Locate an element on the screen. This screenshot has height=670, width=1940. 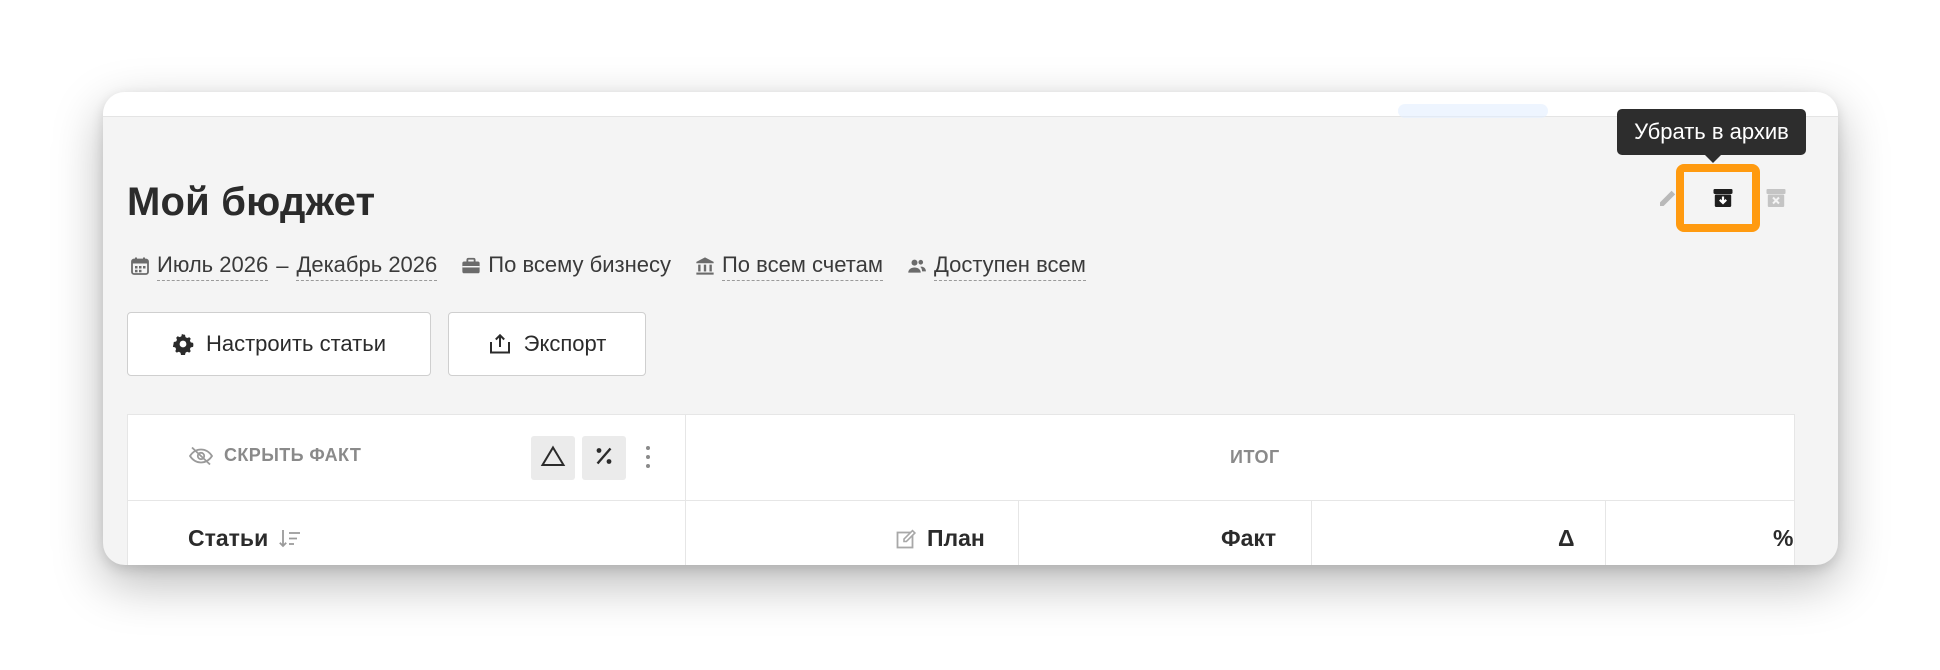
archive-tooltip: Убрать в архив is located at coordinates (1711, 136).